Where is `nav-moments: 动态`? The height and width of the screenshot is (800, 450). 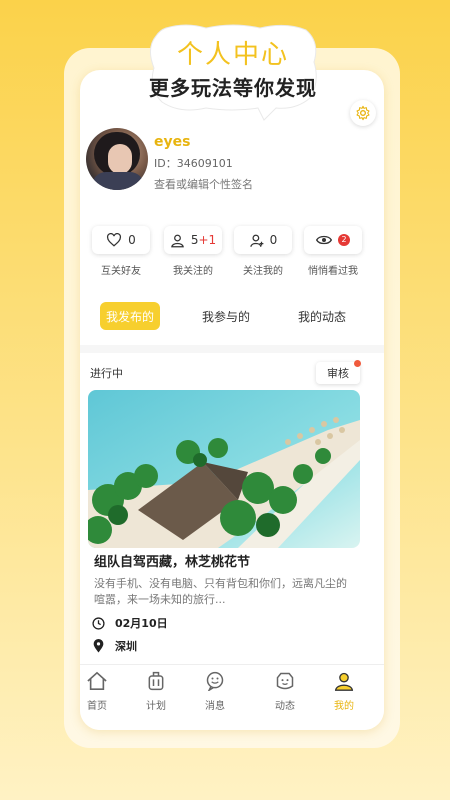 nav-moments: 动态 is located at coordinates (285, 691).